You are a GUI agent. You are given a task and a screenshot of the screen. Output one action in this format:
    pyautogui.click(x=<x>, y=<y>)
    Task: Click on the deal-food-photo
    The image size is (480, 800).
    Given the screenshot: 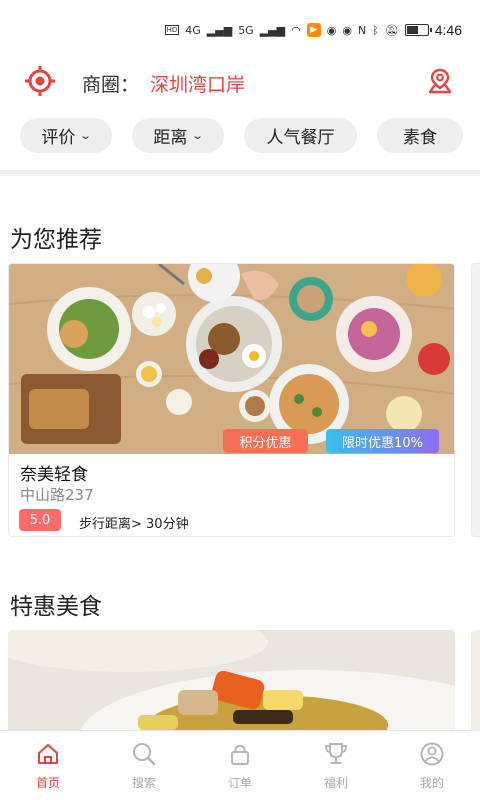 What is the action you would take?
    pyautogui.click(x=231, y=685)
    